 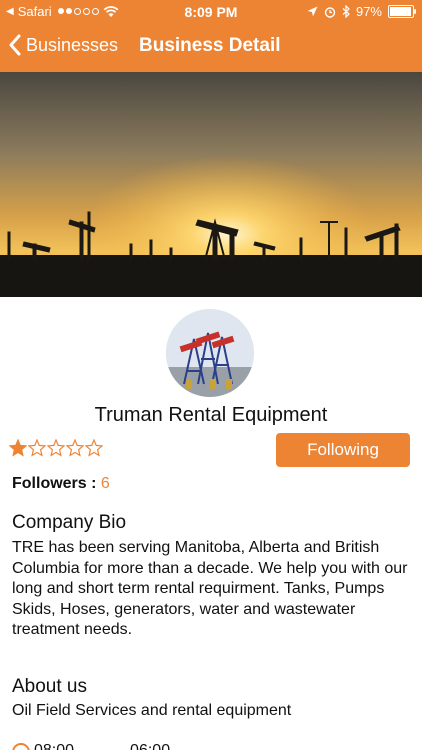 I want to click on star-filled-icon, so click(x=18, y=448).